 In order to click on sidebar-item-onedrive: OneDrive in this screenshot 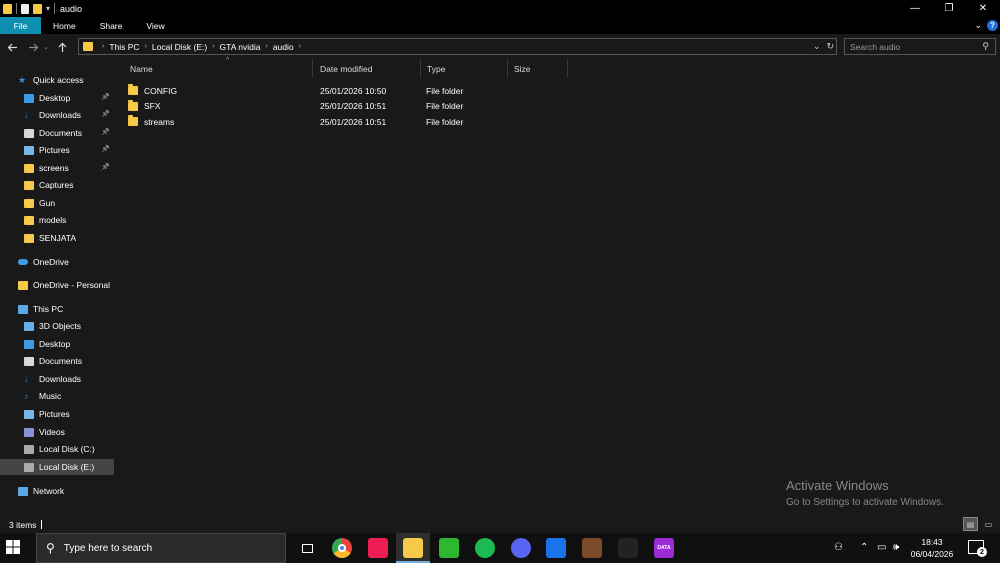, I will do `click(57, 262)`.